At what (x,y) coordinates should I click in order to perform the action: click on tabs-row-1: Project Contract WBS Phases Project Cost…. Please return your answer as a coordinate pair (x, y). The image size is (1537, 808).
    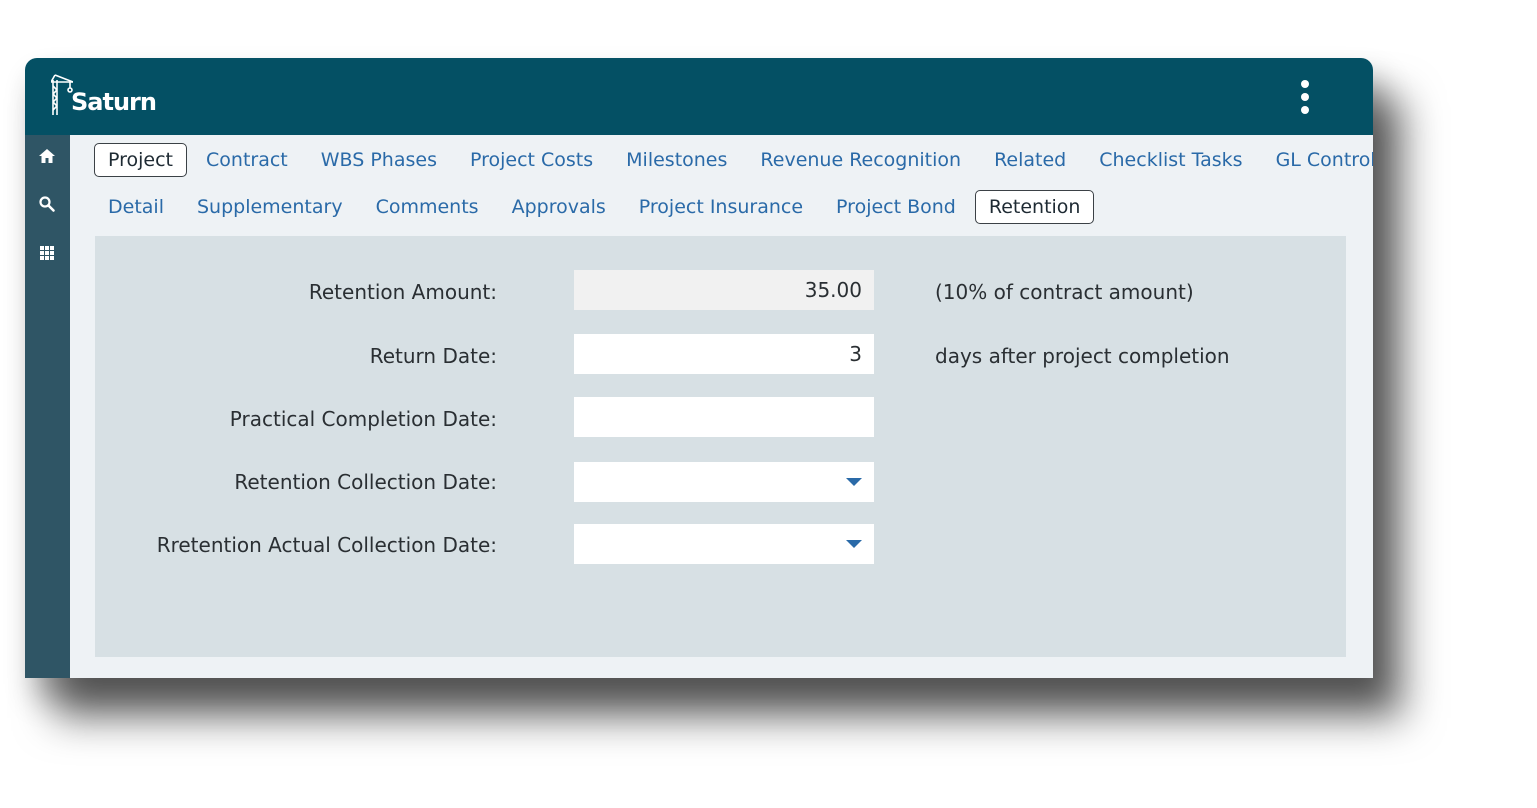
    Looking at the image, I should click on (733, 160).